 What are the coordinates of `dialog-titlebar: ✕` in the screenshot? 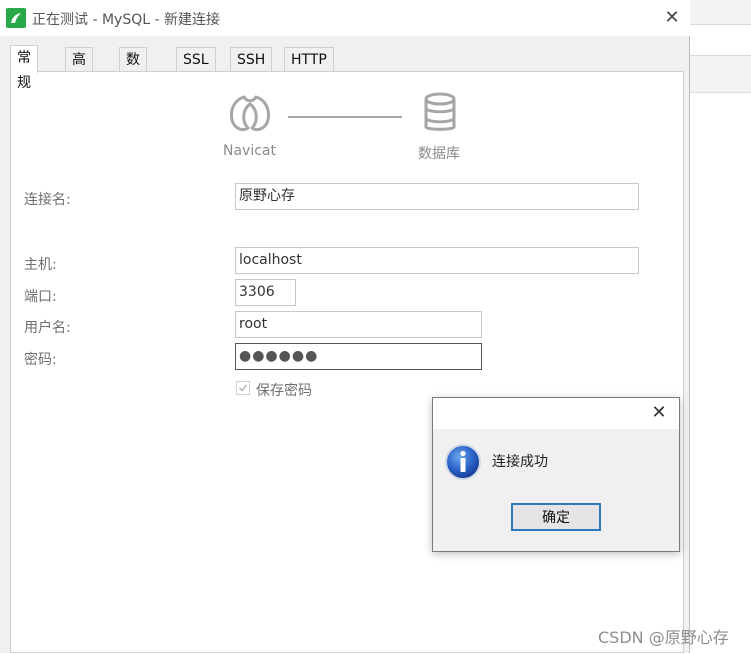 It's located at (556, 413).